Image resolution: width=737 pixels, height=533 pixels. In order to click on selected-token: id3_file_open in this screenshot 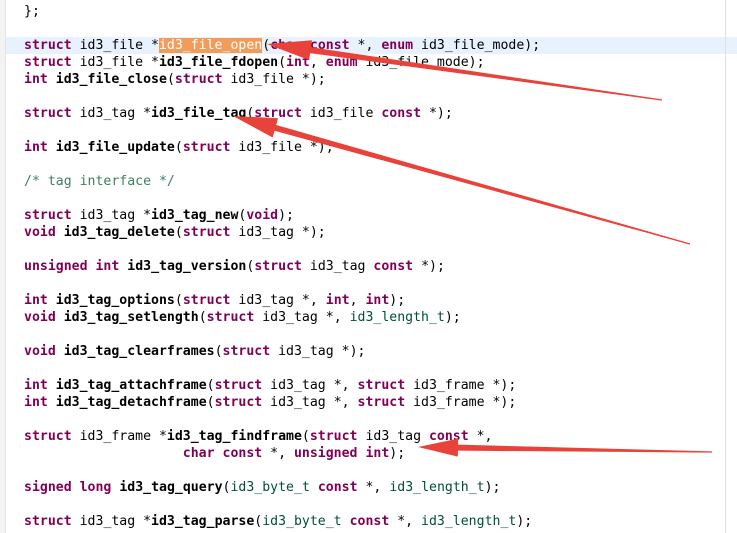, I will do `click(210, 45)`.